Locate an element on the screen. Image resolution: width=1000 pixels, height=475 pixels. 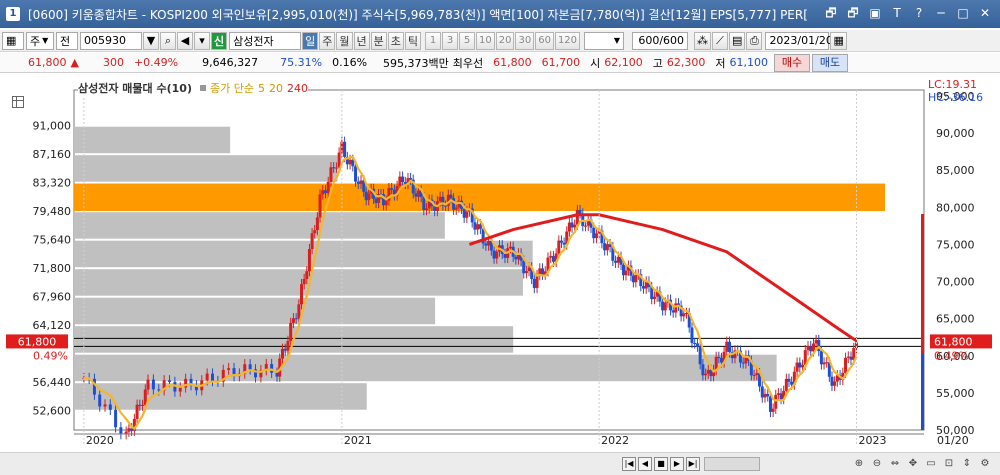
zoom-out-icon: ⊖ is located at coordinates (877, 464).